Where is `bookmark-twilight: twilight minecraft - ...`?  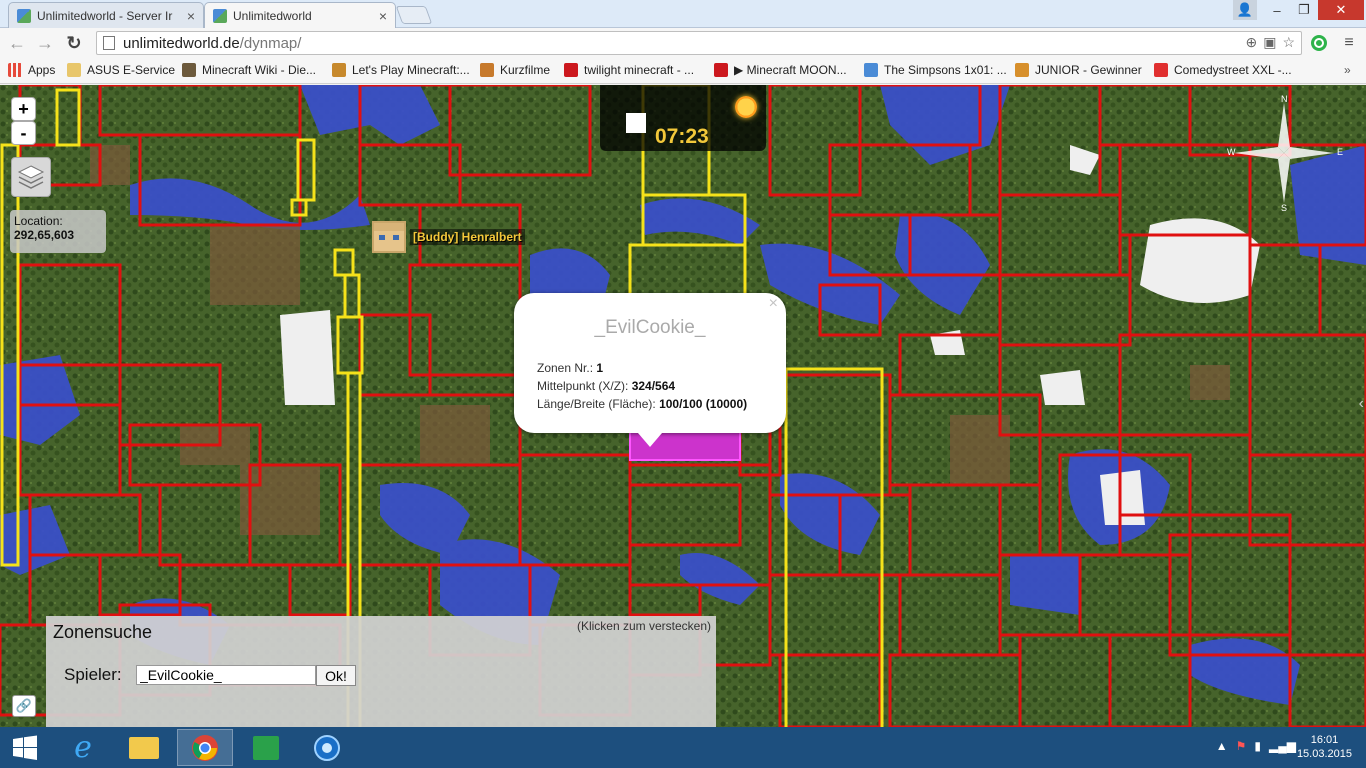 bookmark-twilight: twilight minecraft - ... is located at coordinates (629, 70).